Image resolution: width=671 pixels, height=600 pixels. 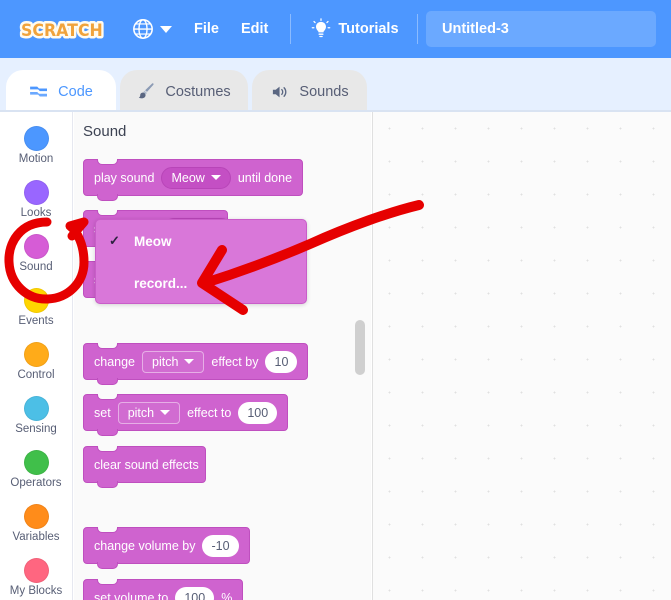 What do you see at coordinates (258, 412) in the screenshot?
I see `effect-value-input: 100` at bounding box center [258, 412].